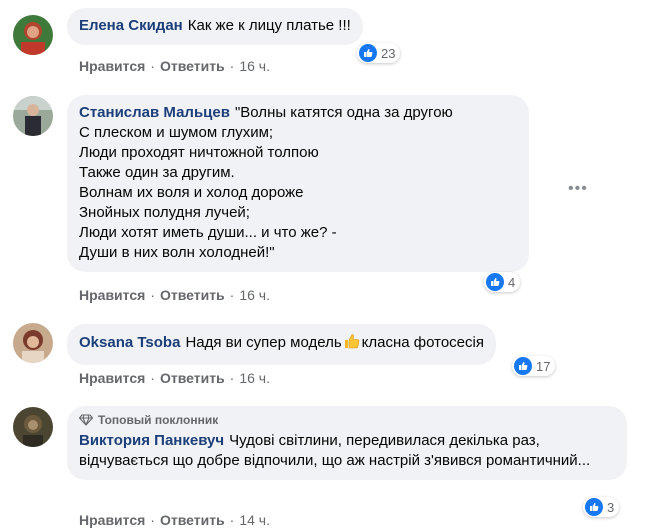 The width and height of the screenshot is (671, 532). Describe the element at coordinates (151, 440) in the screenshot. I see `author-name: Виктория Панкевуч` at that location.